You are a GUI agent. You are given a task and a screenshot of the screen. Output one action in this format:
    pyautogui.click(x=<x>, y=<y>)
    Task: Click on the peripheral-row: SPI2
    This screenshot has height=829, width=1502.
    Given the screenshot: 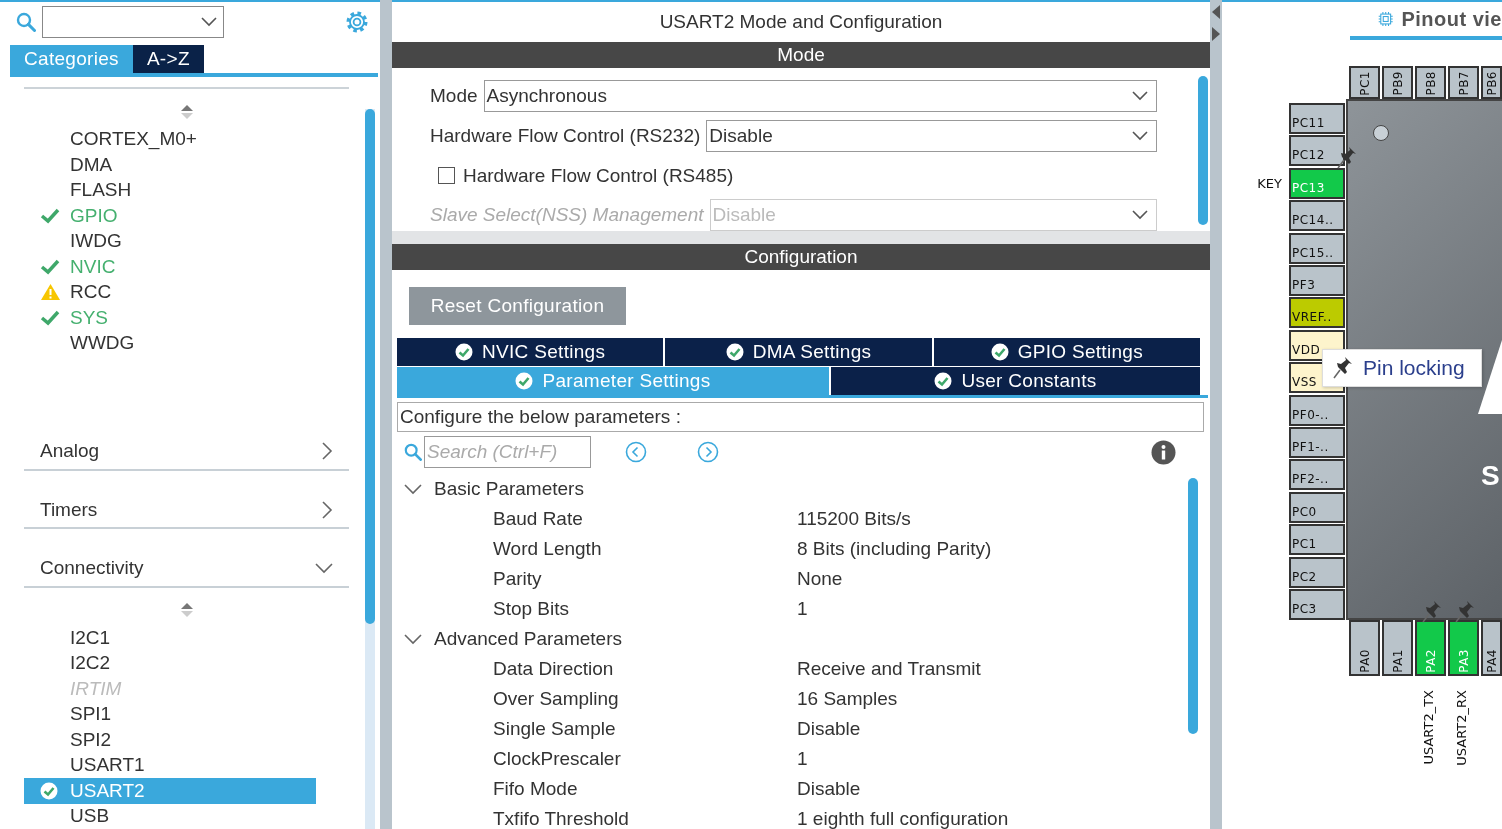 What is the action you would take?
    pyautogui.click(x=170, y=740)
    